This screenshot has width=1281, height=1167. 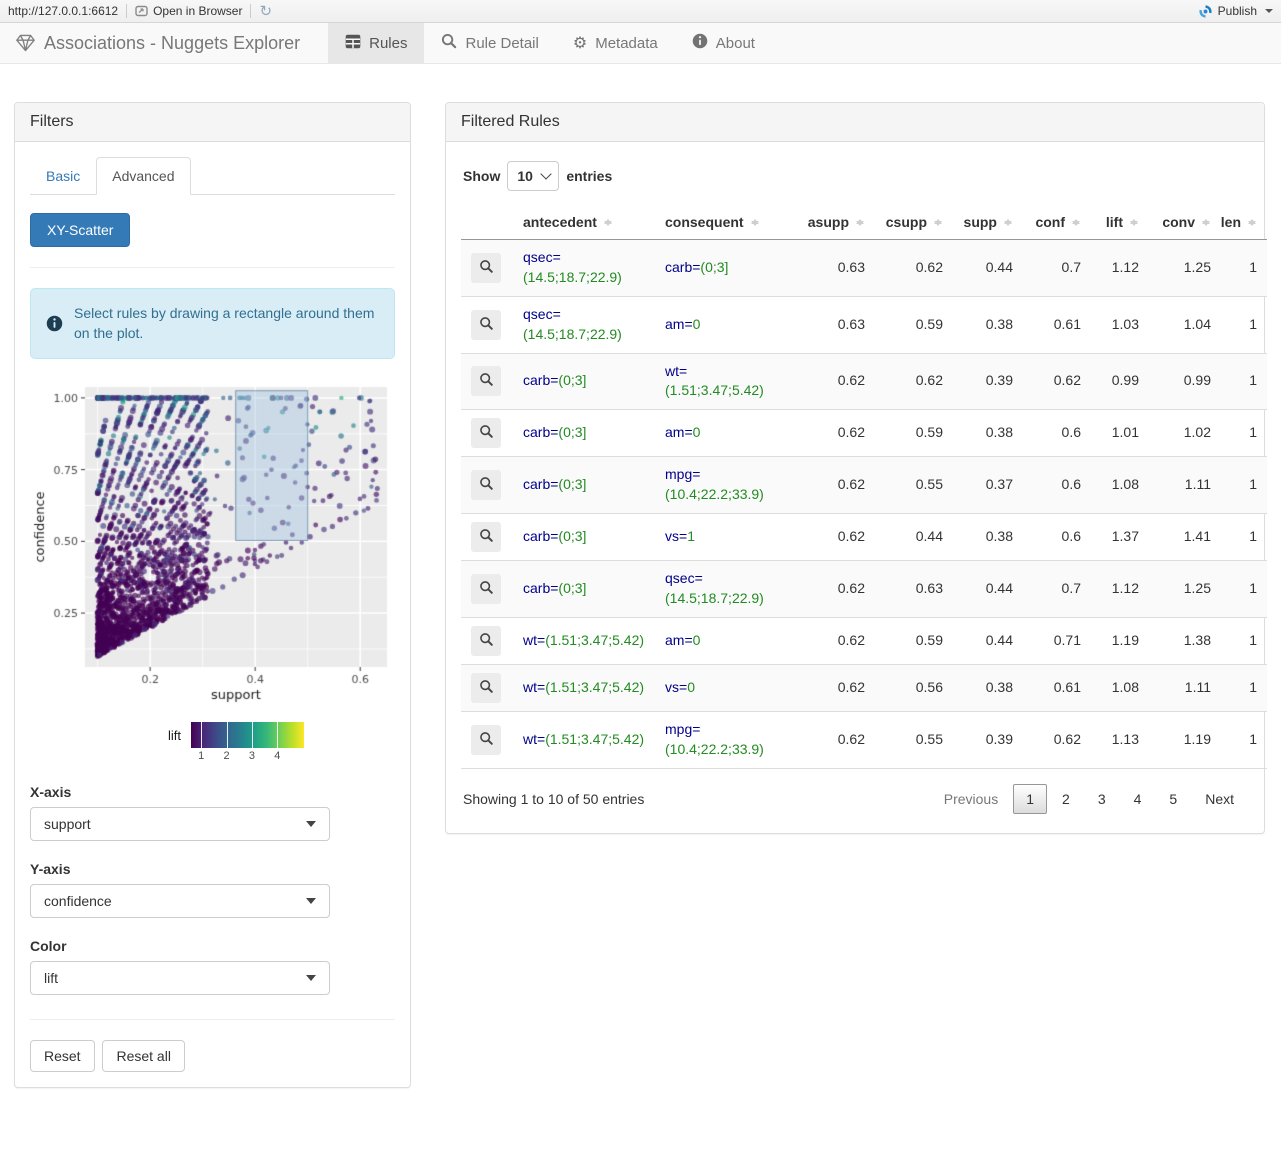 I want to click on publish-button: Publish, so click(x=1235, y=11).